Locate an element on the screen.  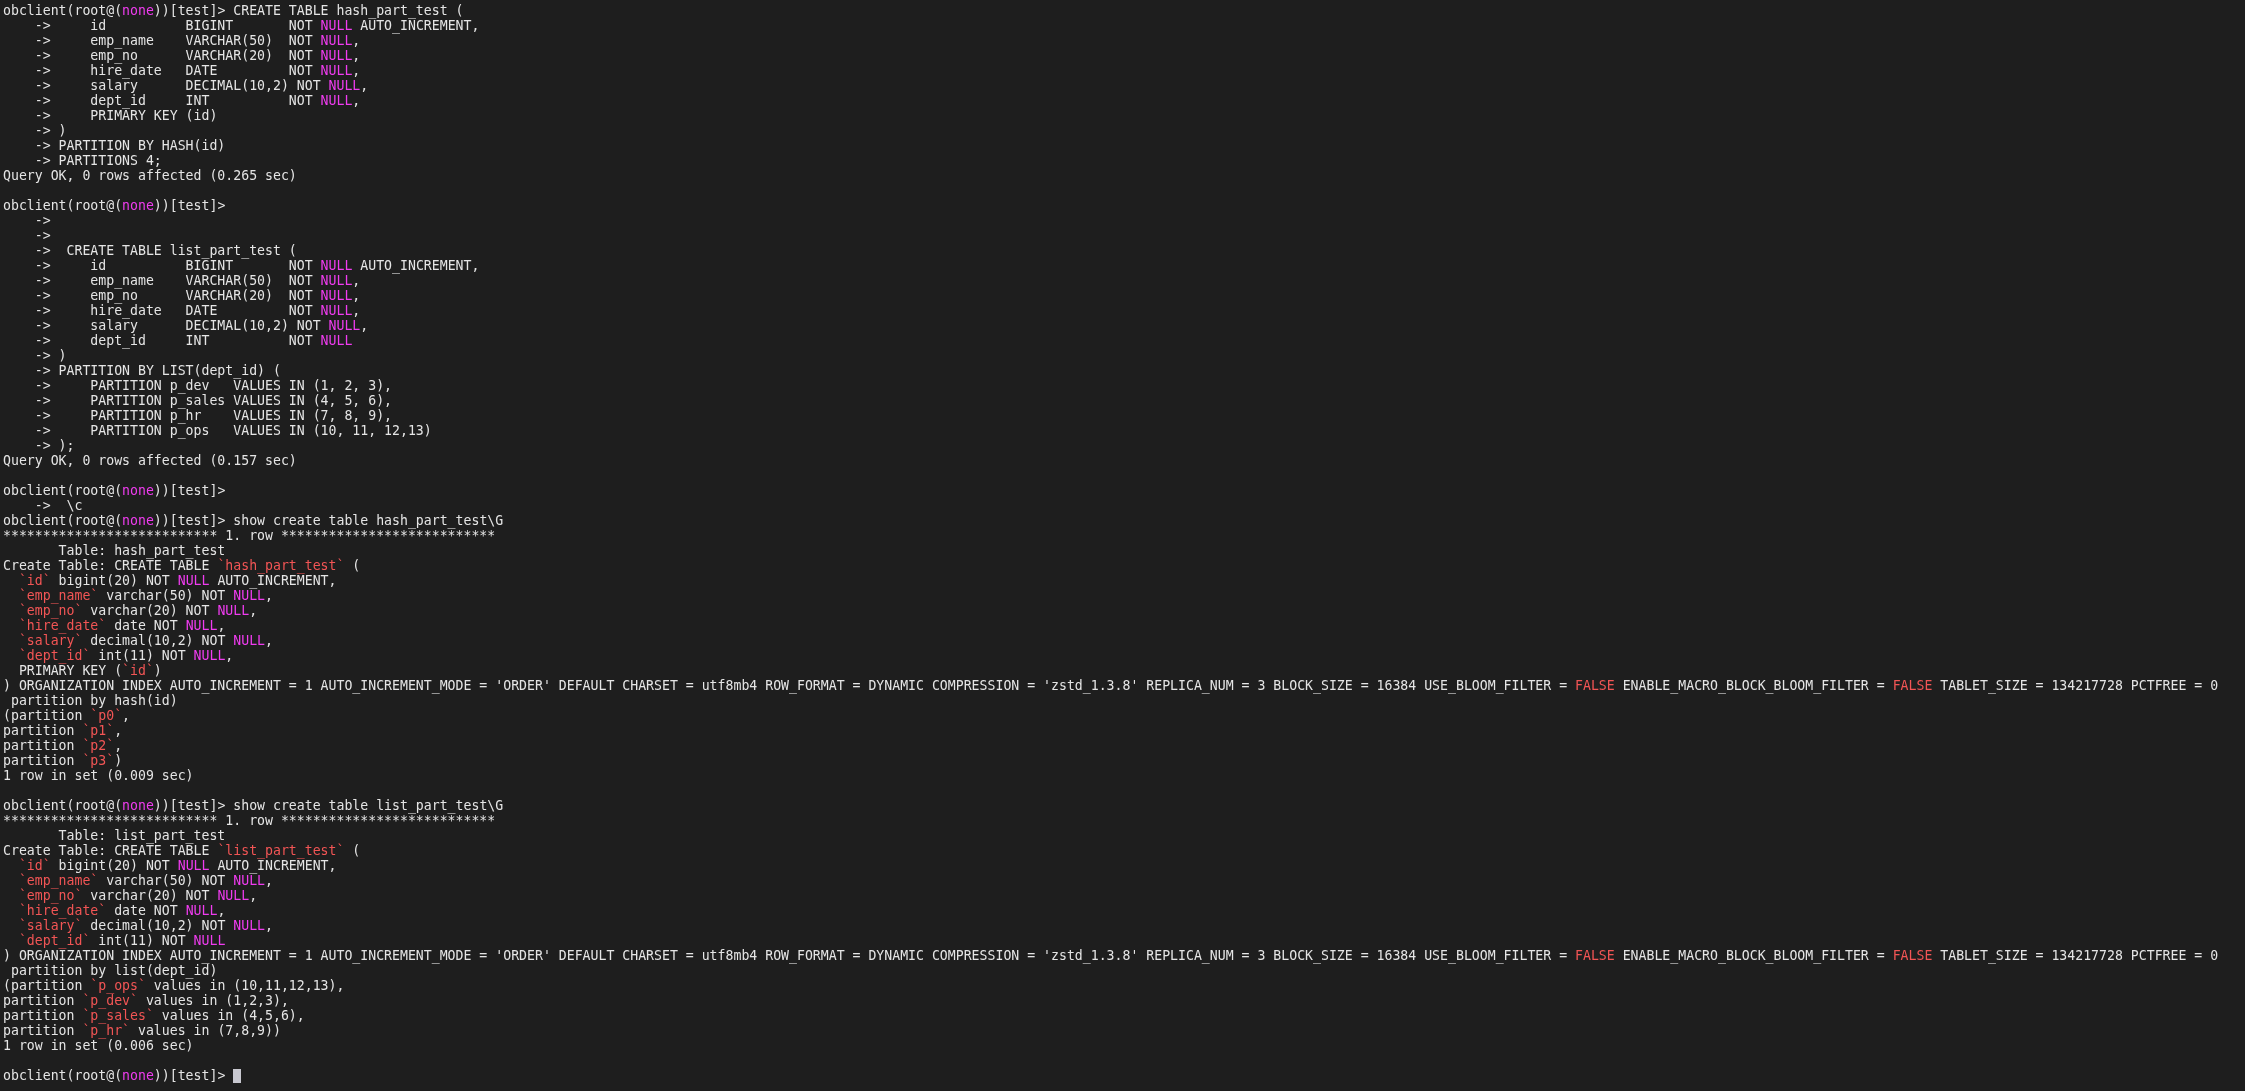
terminal-line: 1 row in set (0.009 sec) is located at coordinates (98, 775).